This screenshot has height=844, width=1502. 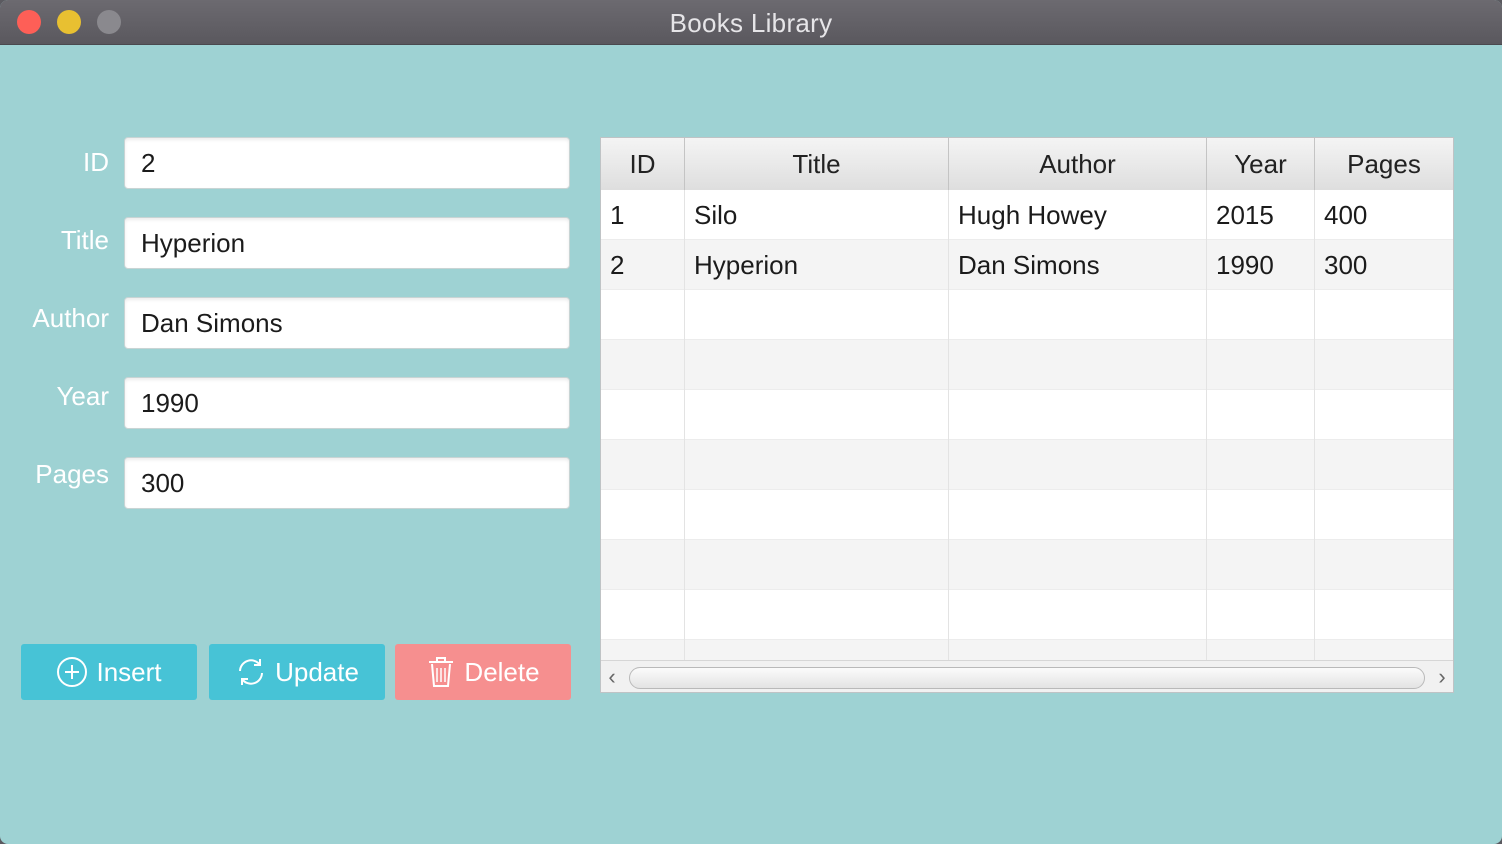 I want to click on horizontal-scrollbar: ‹ ›, so click(x=1027, y=676).